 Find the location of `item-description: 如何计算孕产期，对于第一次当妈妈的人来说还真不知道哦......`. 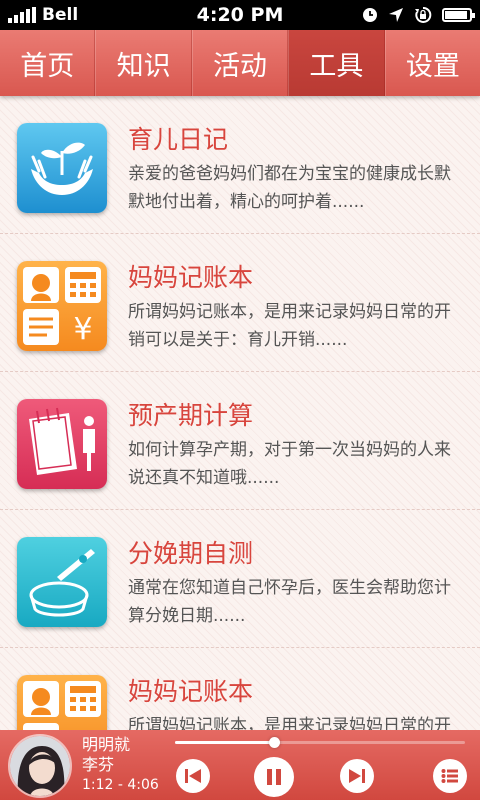

item-description: 如何计算孕产期，对于第一次当妈妈的人来说还真不知道哦...... is located at coordinates (289, 464).